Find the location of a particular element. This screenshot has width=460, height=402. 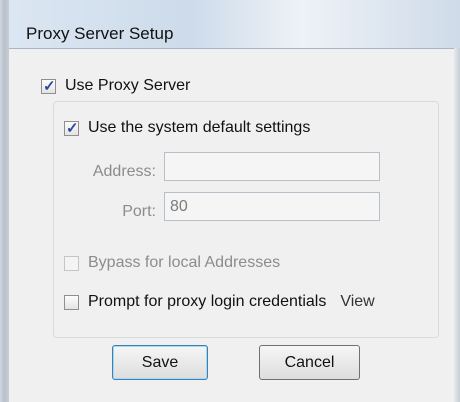

prompt-credentials-checkbox is located at coordinates (71, 302).